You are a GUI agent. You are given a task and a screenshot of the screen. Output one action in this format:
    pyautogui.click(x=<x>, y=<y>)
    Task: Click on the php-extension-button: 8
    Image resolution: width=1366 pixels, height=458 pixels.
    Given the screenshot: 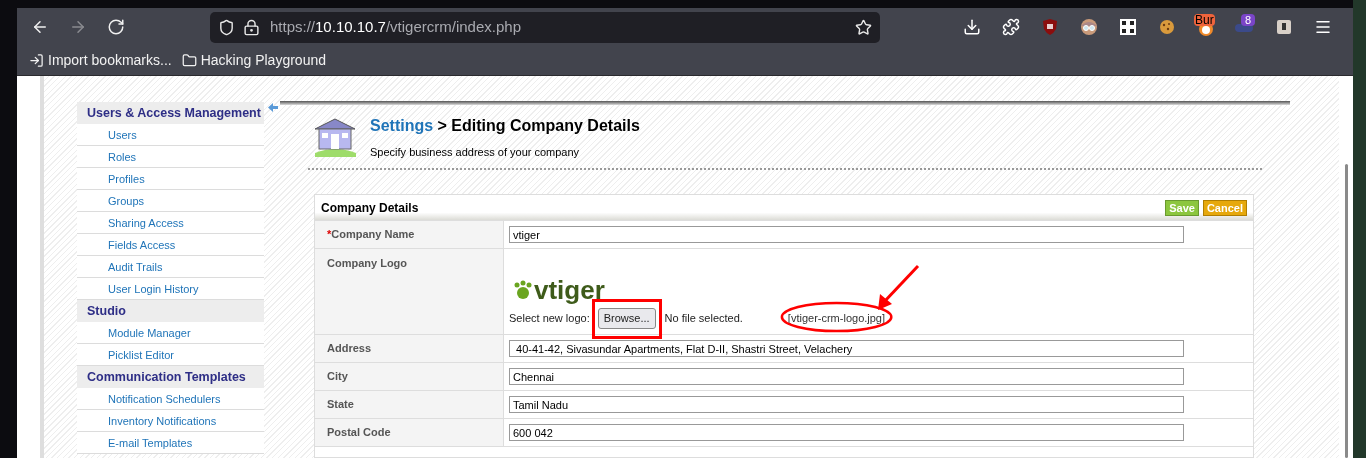 What is the action you would take?
    pyautogui.click(x=1245, y=27)
    